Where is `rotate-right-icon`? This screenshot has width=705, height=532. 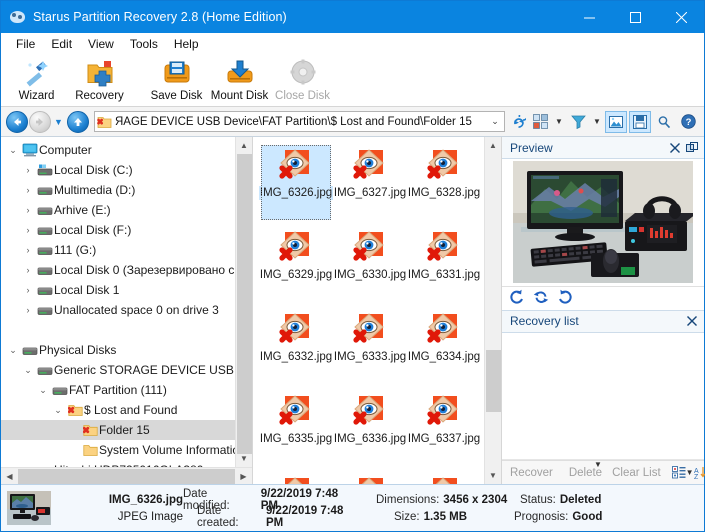 rotate-right-icon is located at coordinates (565, 298).